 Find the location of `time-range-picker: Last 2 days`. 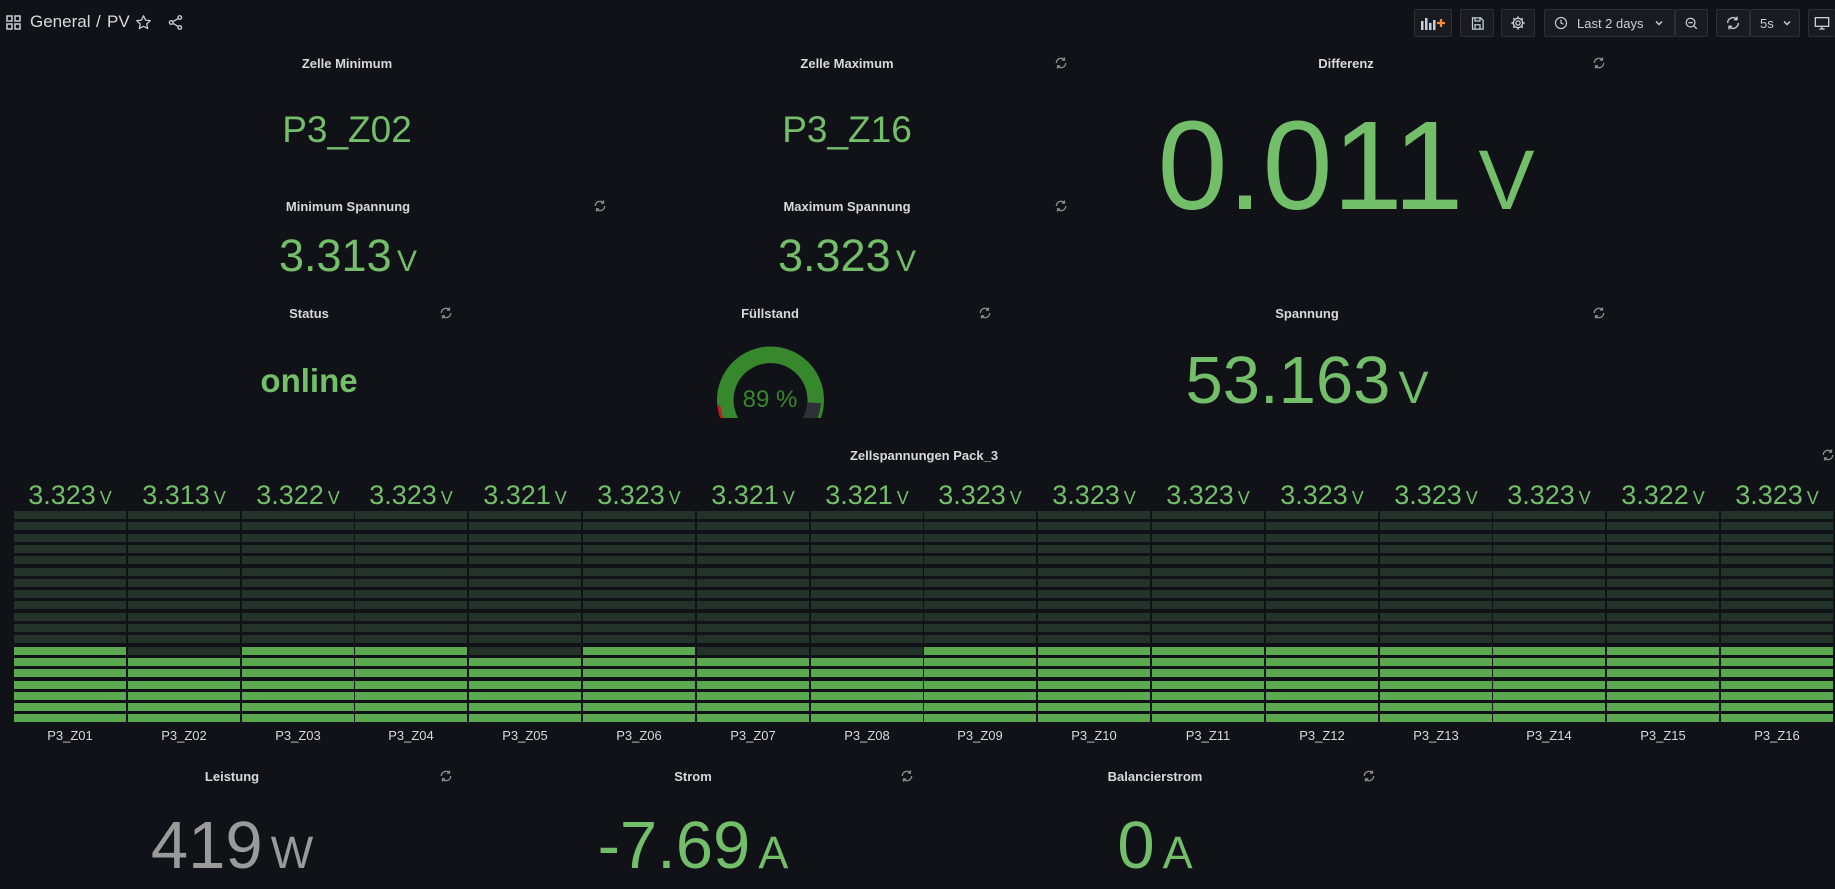

time-range-picker: Last 2 days is located at coordinates (1609, 23).